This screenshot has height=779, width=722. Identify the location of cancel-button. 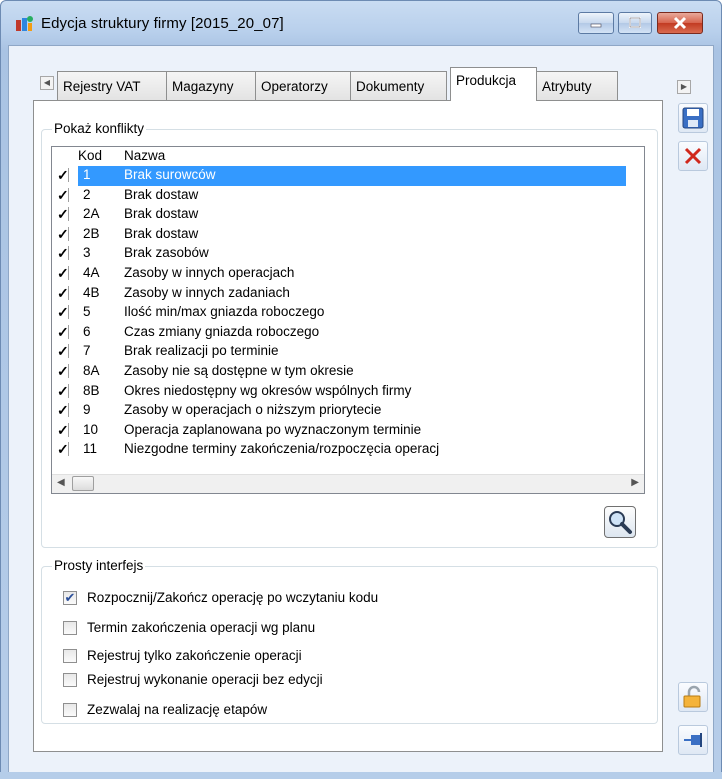
(693, 156).